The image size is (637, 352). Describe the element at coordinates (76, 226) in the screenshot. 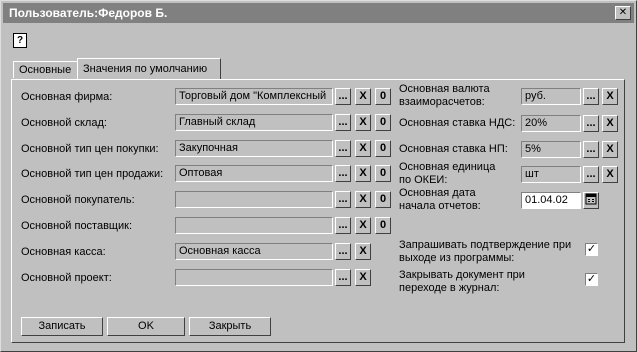

I see `left-label-5: Основной поставщик:` at that location.